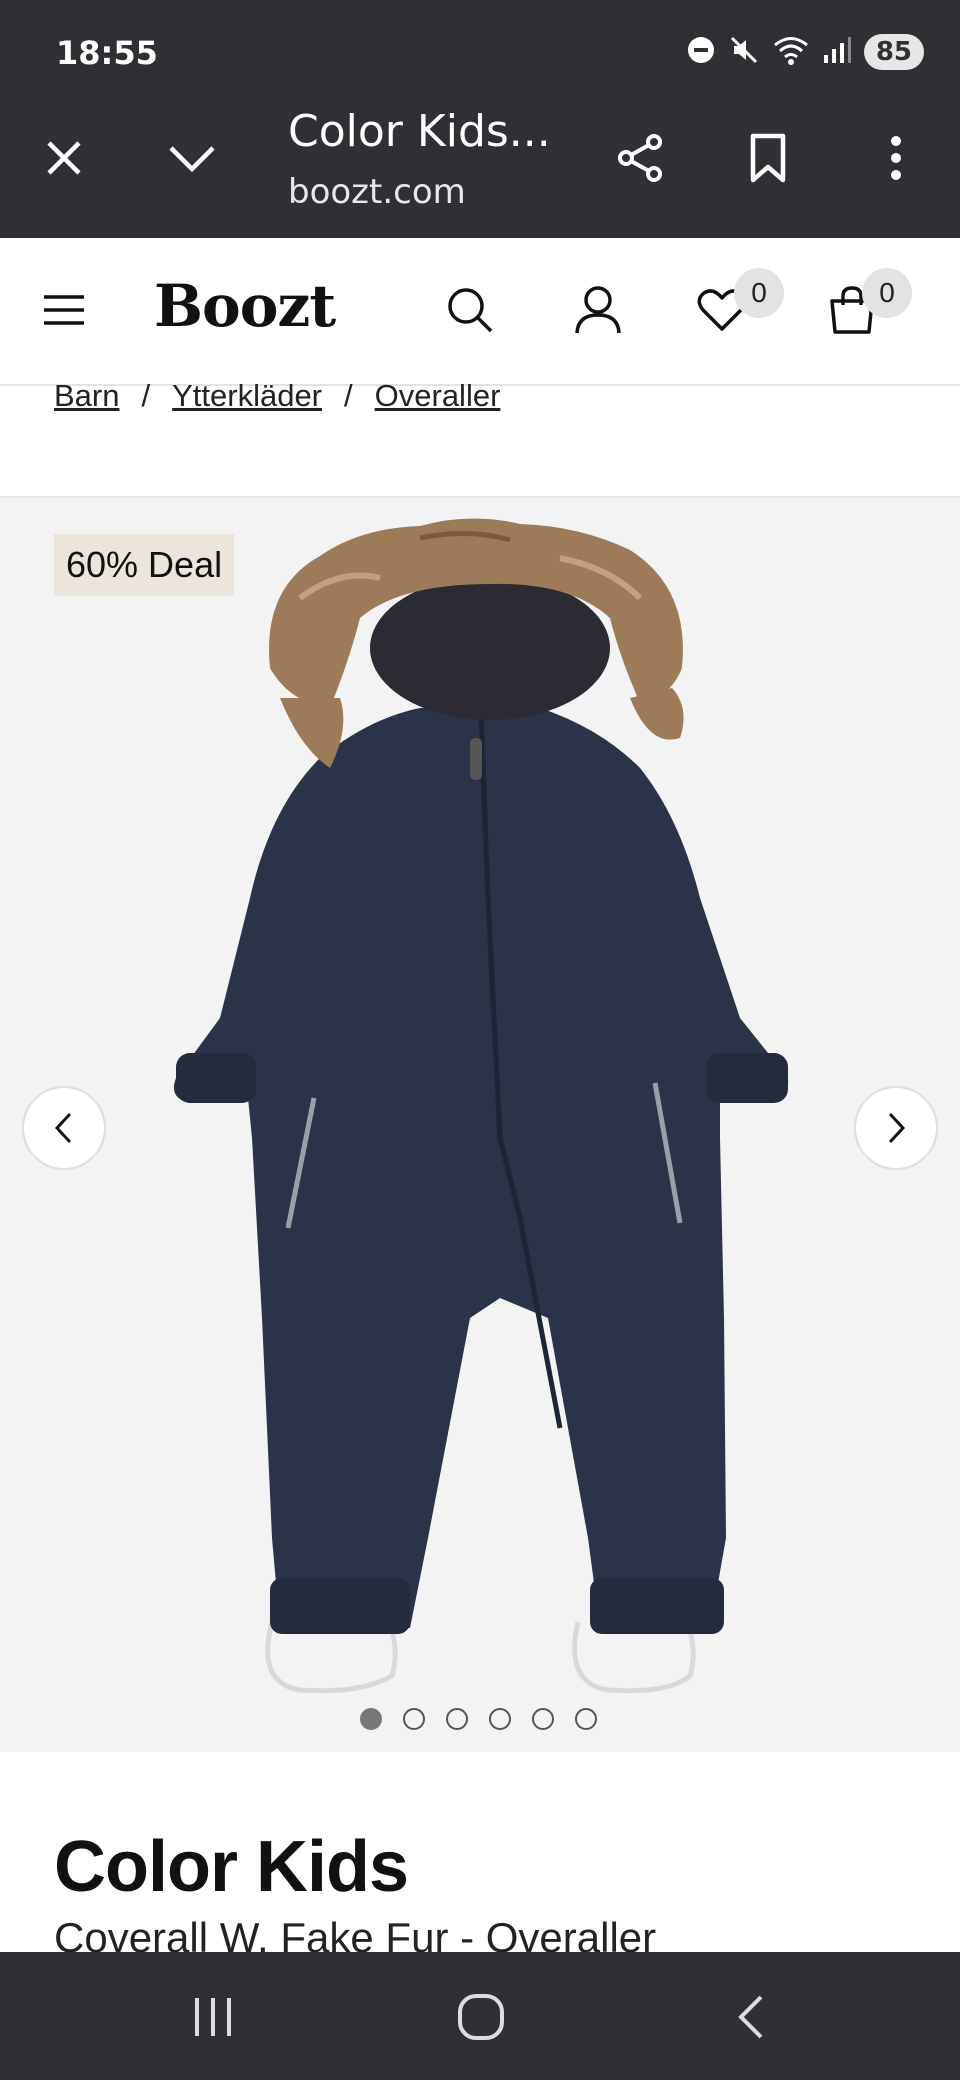 The width and height of the screenshot is (960, 2080). What do you see at coordinates (438, 396) in the screenshot?
I see `breadcrumb-overaller: Overaller` at bounding box center [438, 396].